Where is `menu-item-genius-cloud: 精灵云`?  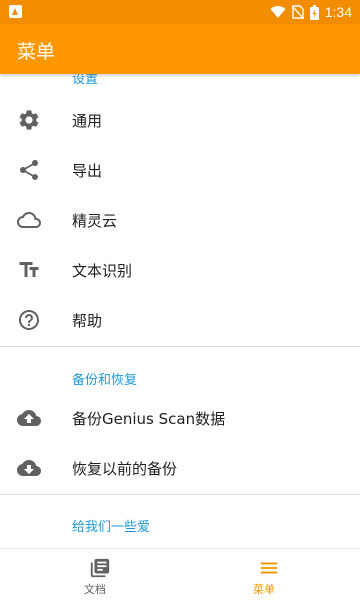
menu-item-genius-cloud: 精灵云 is located at coordinates (180, 220).